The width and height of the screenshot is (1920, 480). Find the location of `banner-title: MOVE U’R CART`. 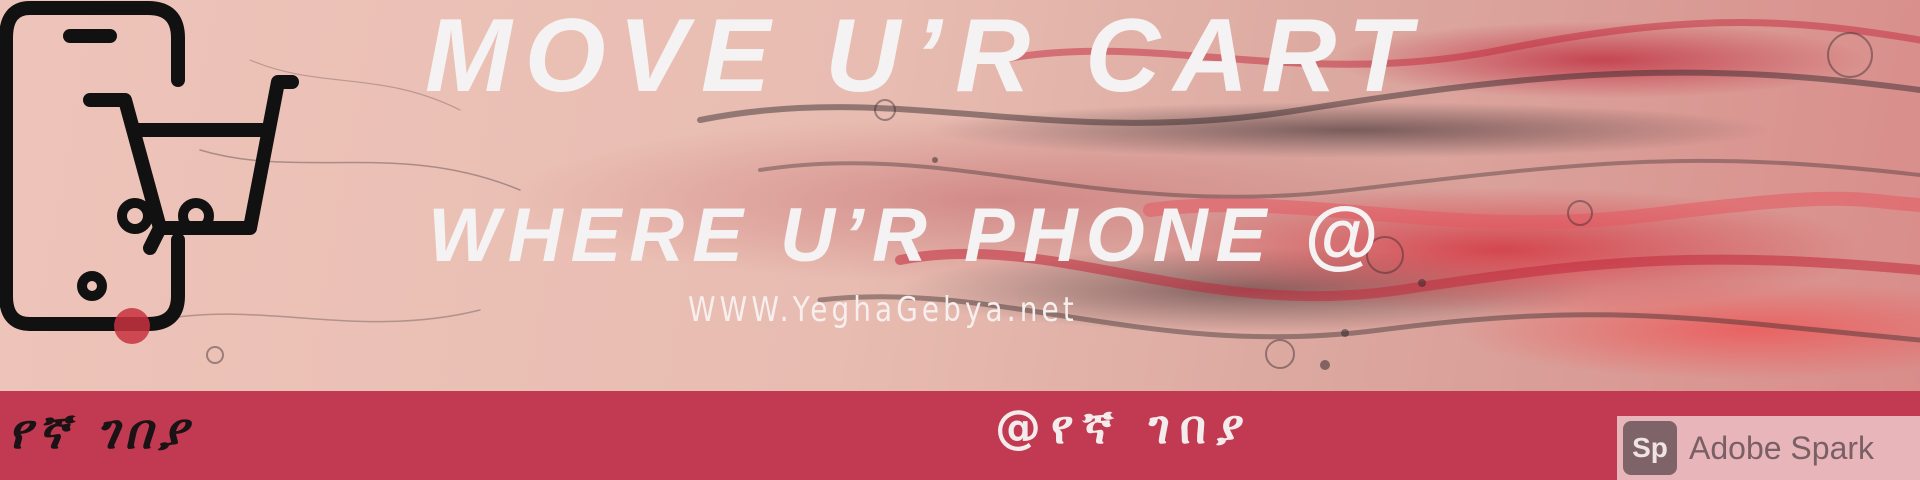

banner-title: MOVE U’R CART is located at coordinates (925, 57).